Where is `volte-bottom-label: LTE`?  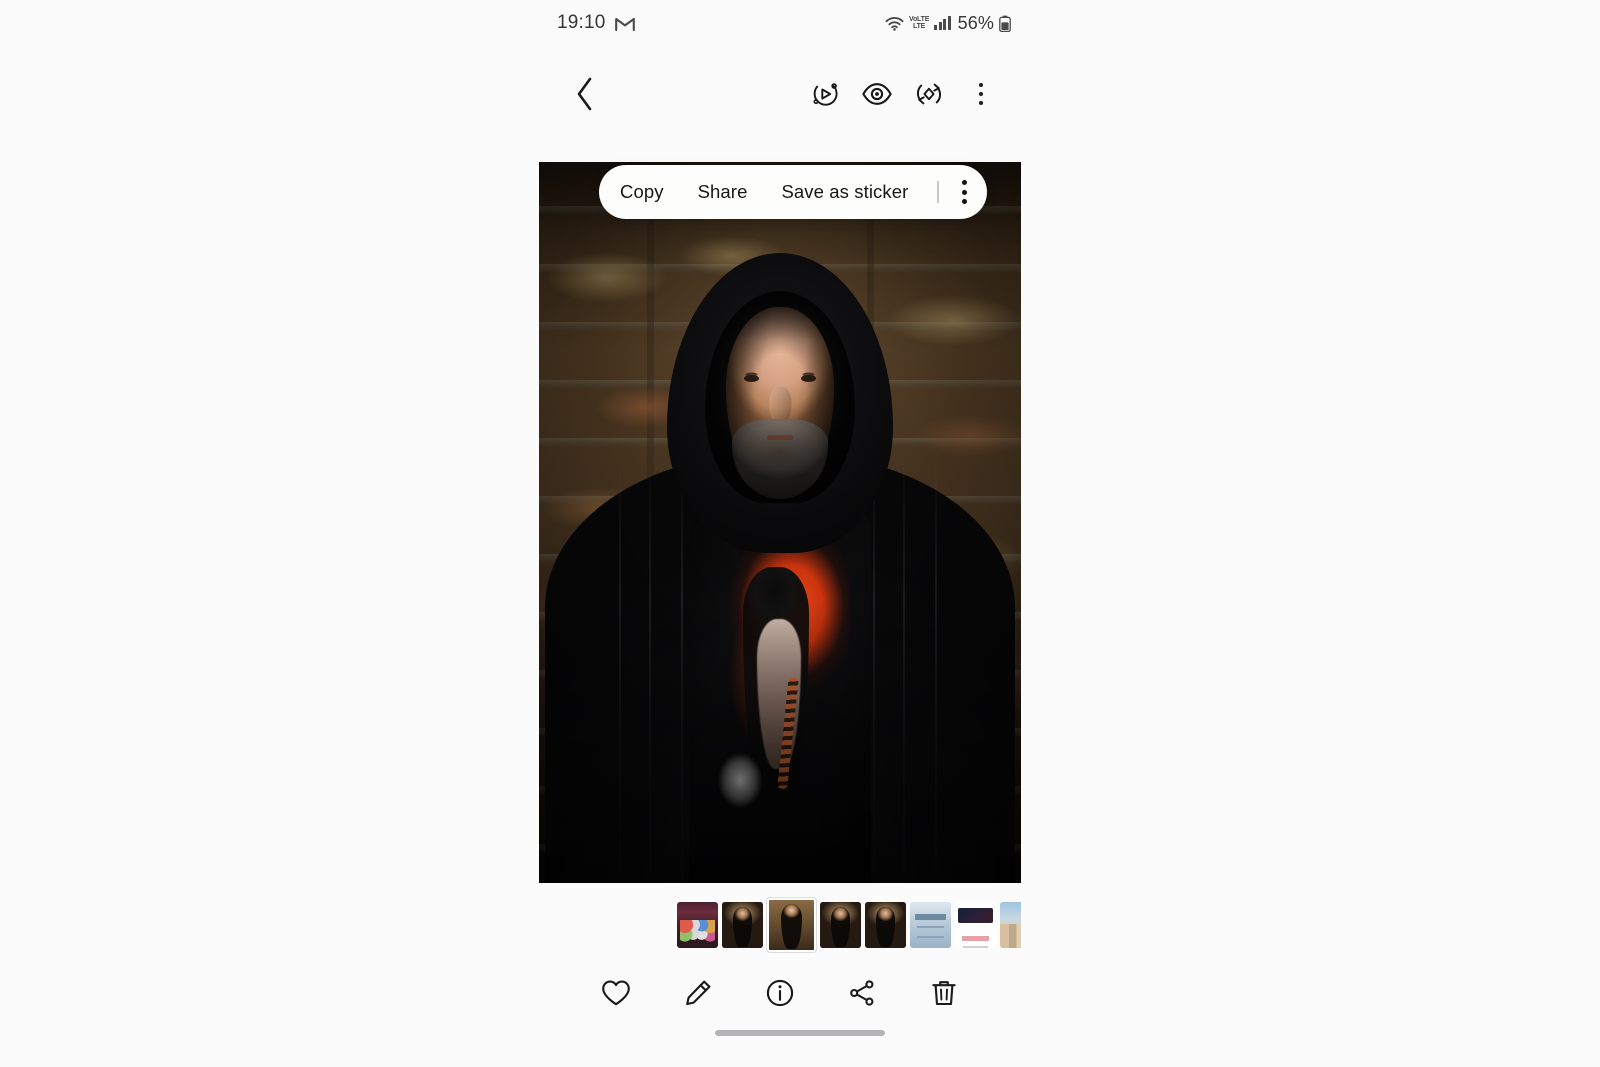
volte-bottom-label: LTE is located at coordinates (919, 26).